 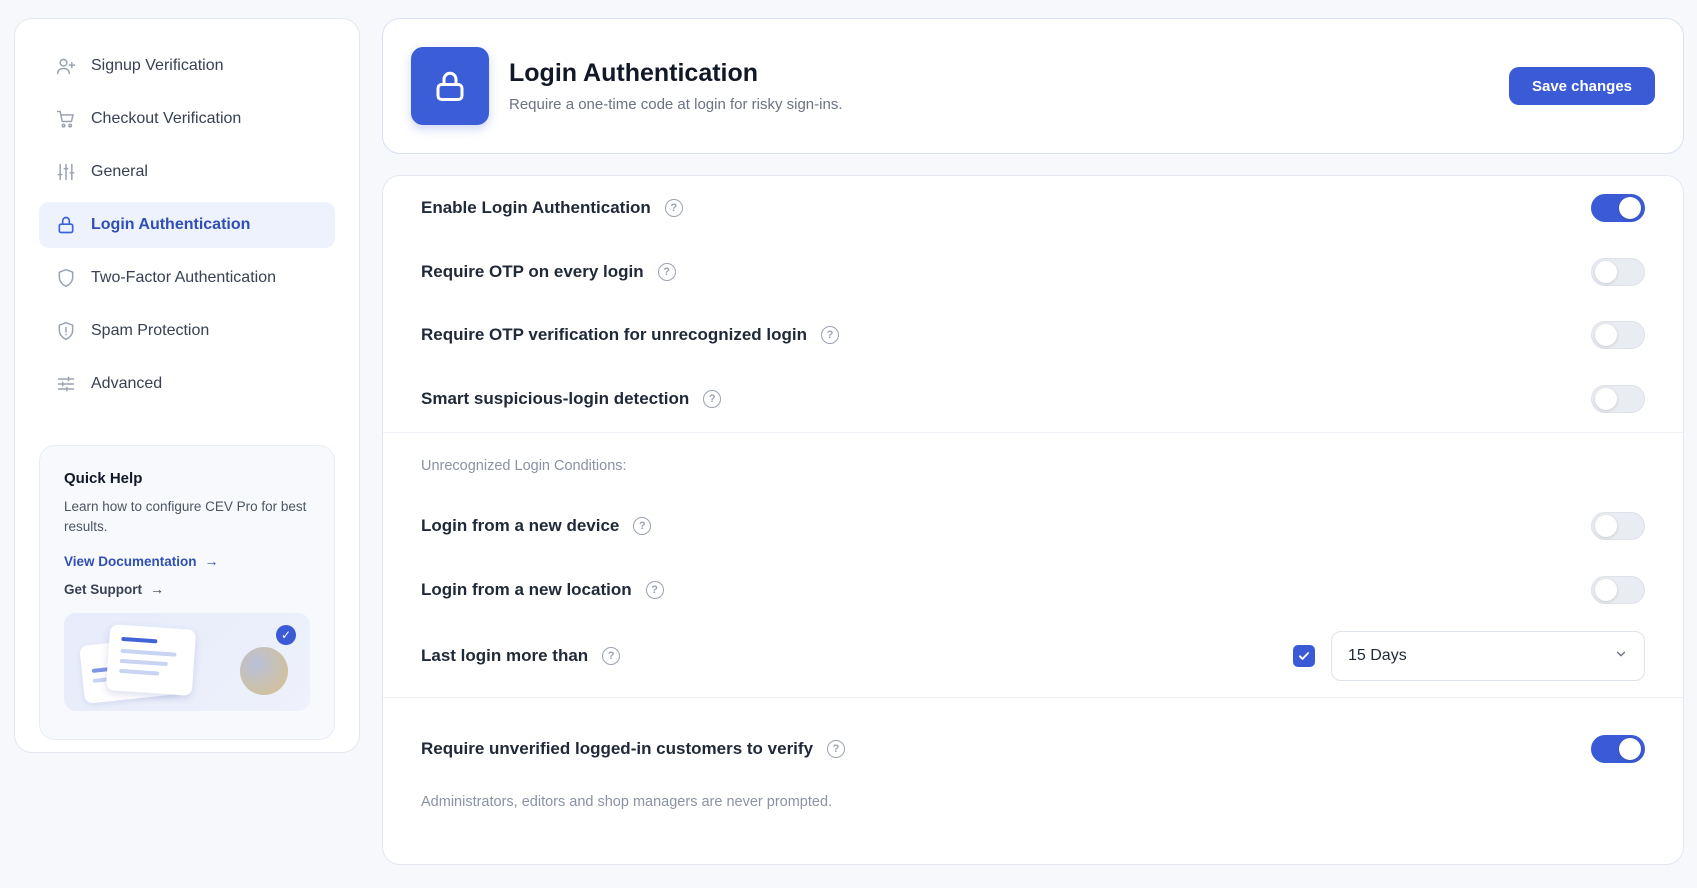 What do you see at coordinates (1033, 399) in the screenshot?
I see `setting-smart-detection: Smart suspicious-login detection ?` at bounding box center [1033, 399].